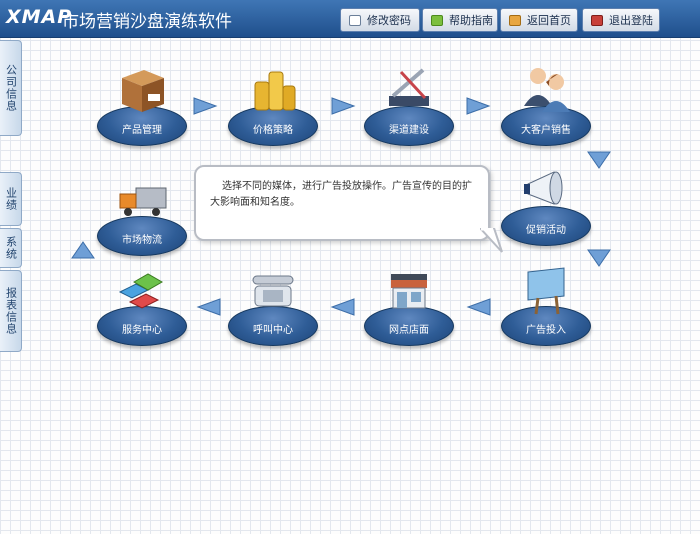 This screenshot has width=700, height=534. What do you see at coordinates (83, 250) in the screenshot?
I see `arrow-up-icon` at bounding box center [83, 250].